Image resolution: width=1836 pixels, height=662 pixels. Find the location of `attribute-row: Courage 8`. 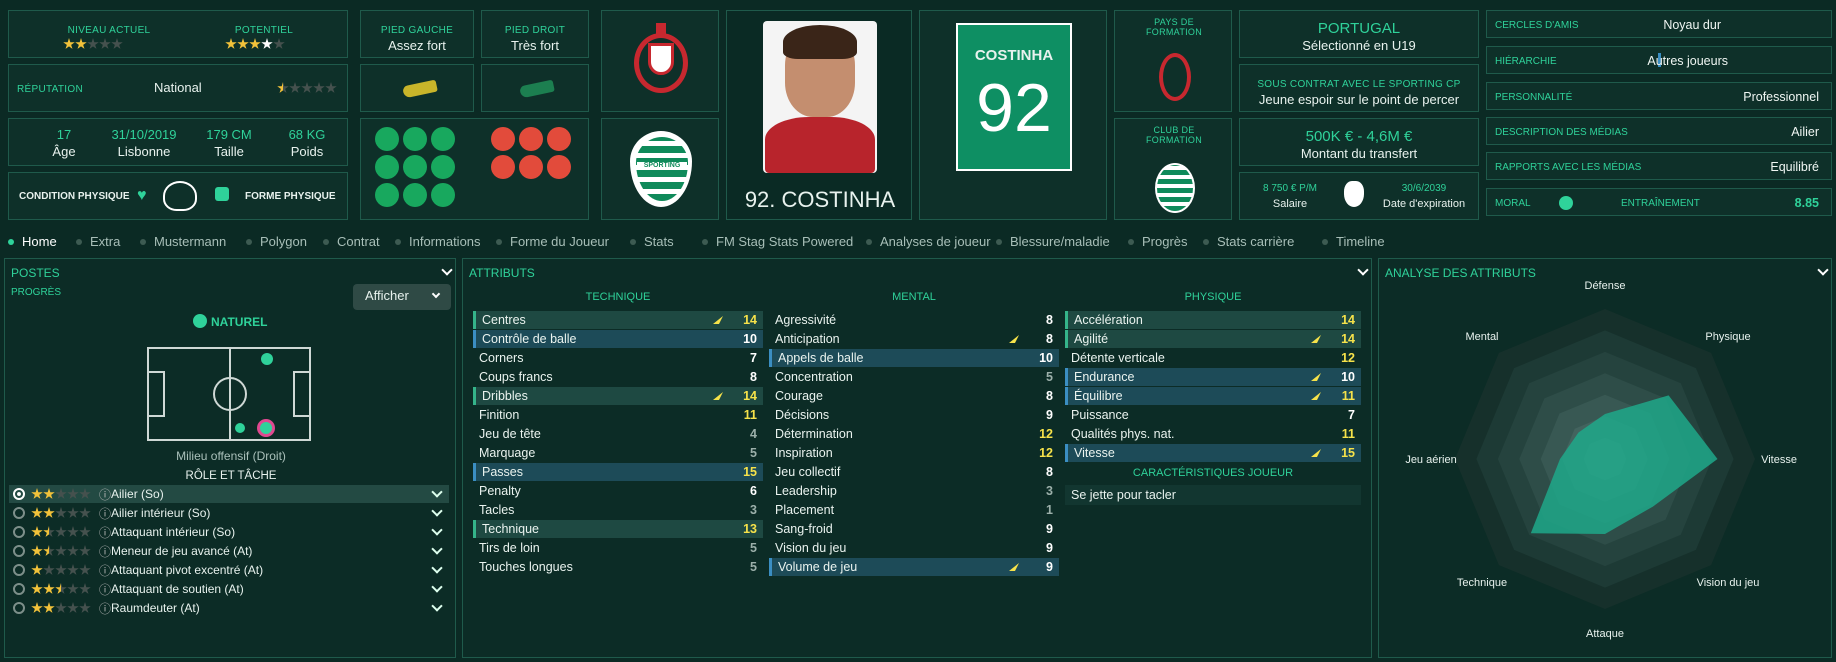

attribute-row: Courage 8 is located at coordinates (914, 396).